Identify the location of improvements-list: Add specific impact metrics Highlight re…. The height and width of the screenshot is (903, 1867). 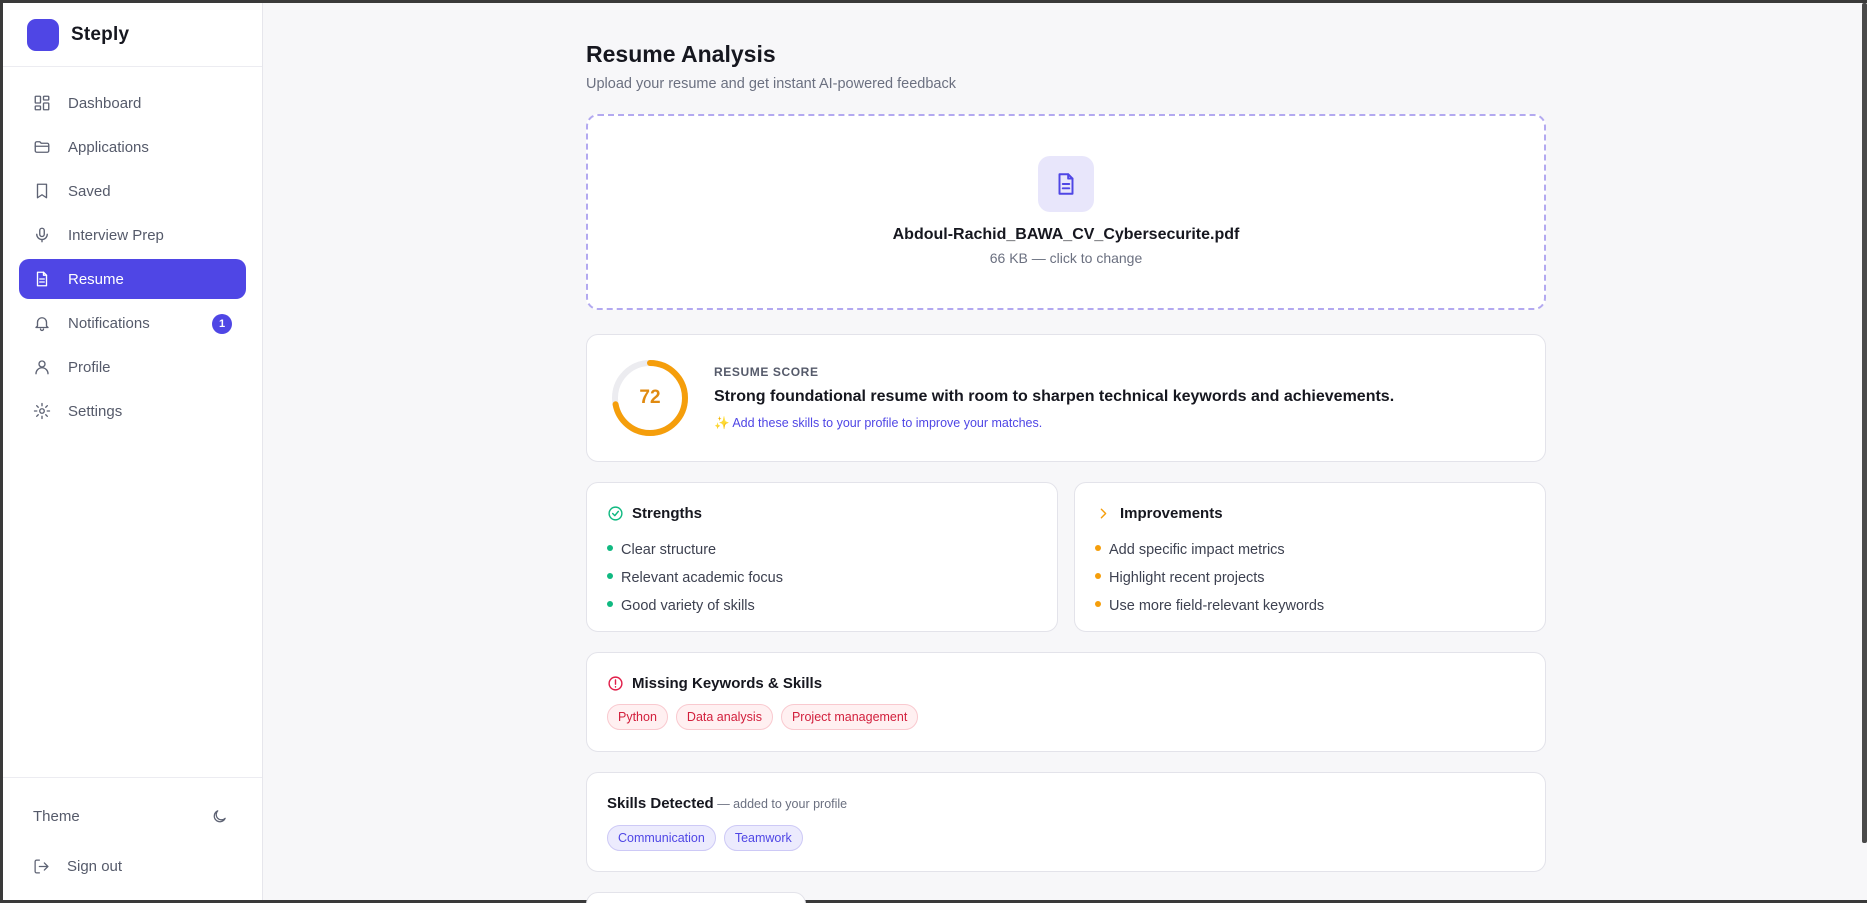
(1310, 578).